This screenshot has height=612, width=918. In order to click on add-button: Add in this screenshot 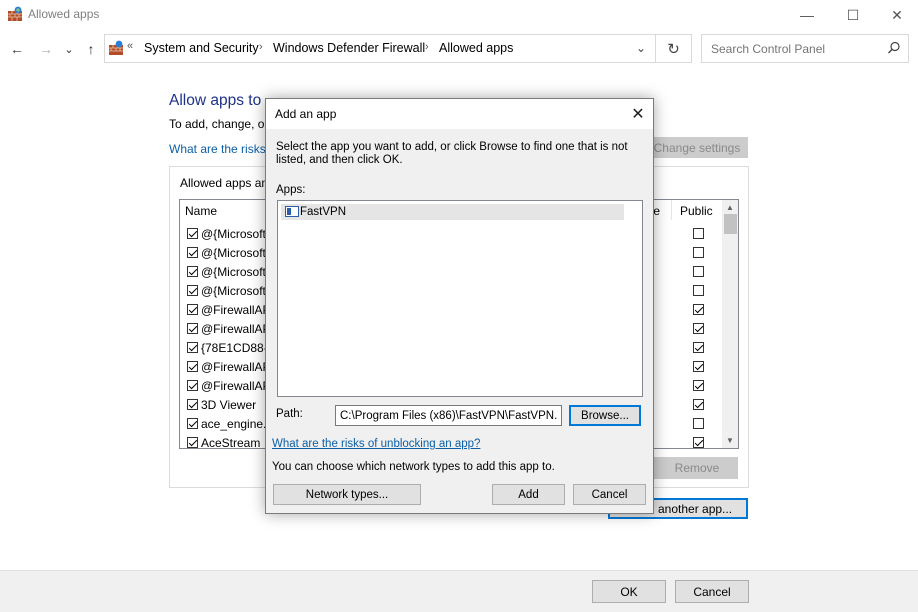, I will do `click(528, 494)`.